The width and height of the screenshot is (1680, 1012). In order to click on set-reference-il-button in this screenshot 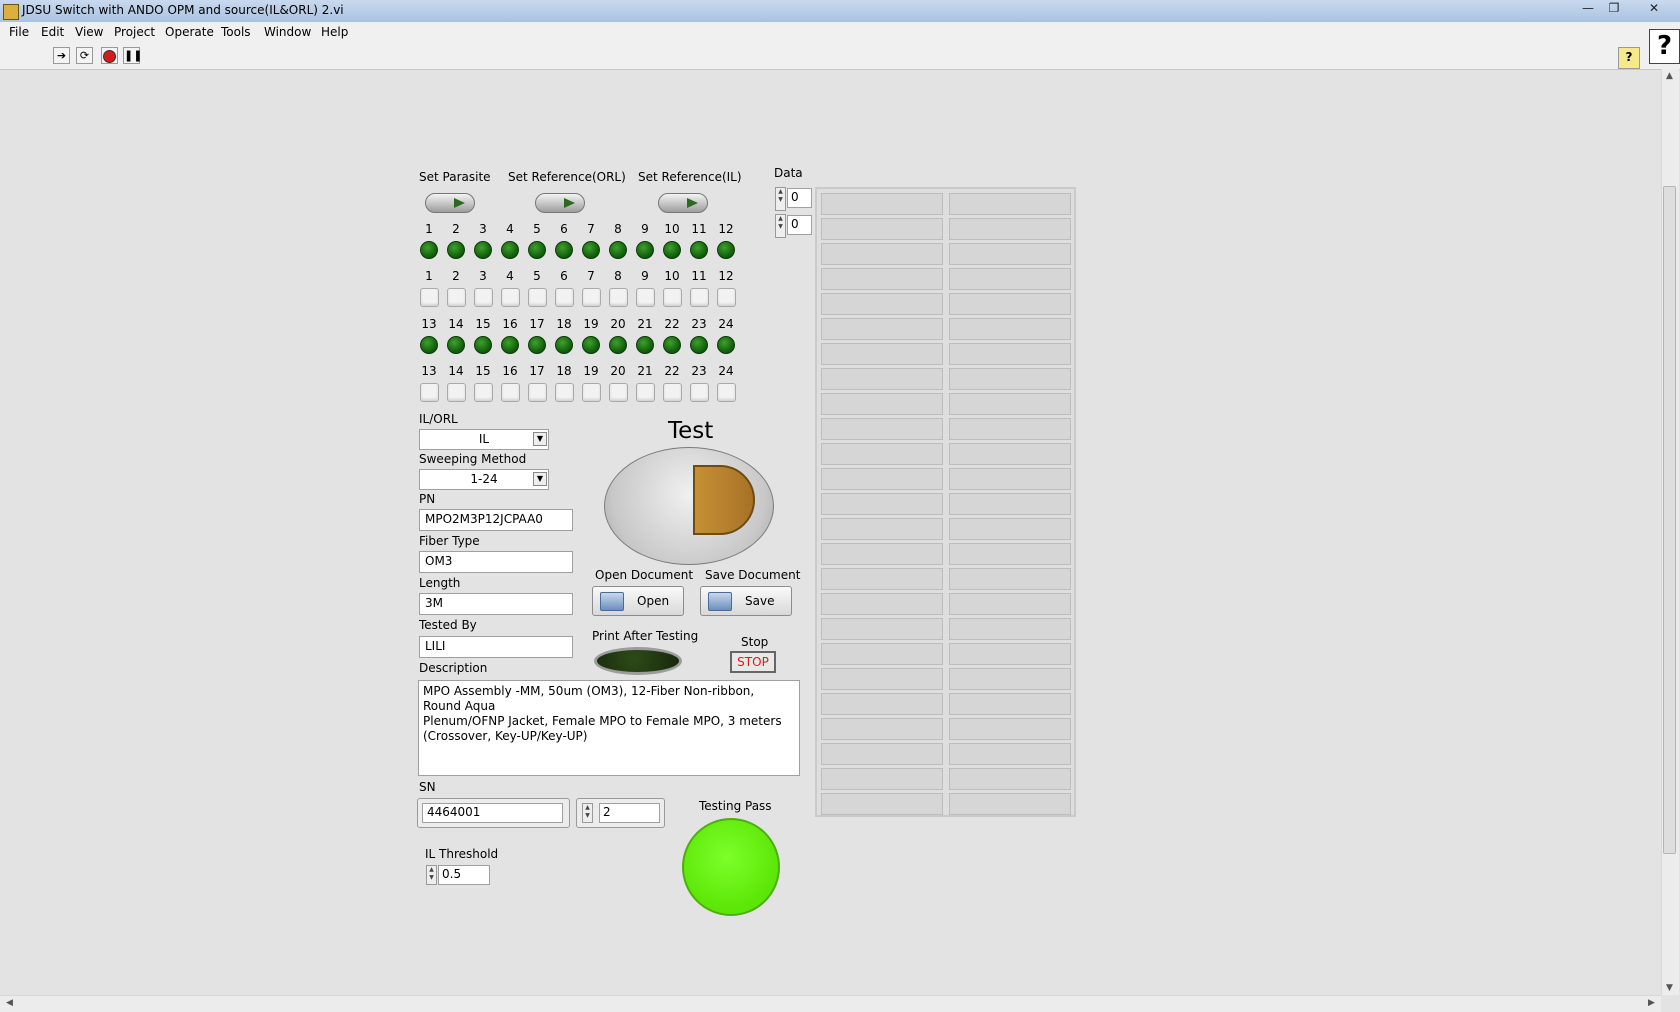, I will do `click(683, 203)`.